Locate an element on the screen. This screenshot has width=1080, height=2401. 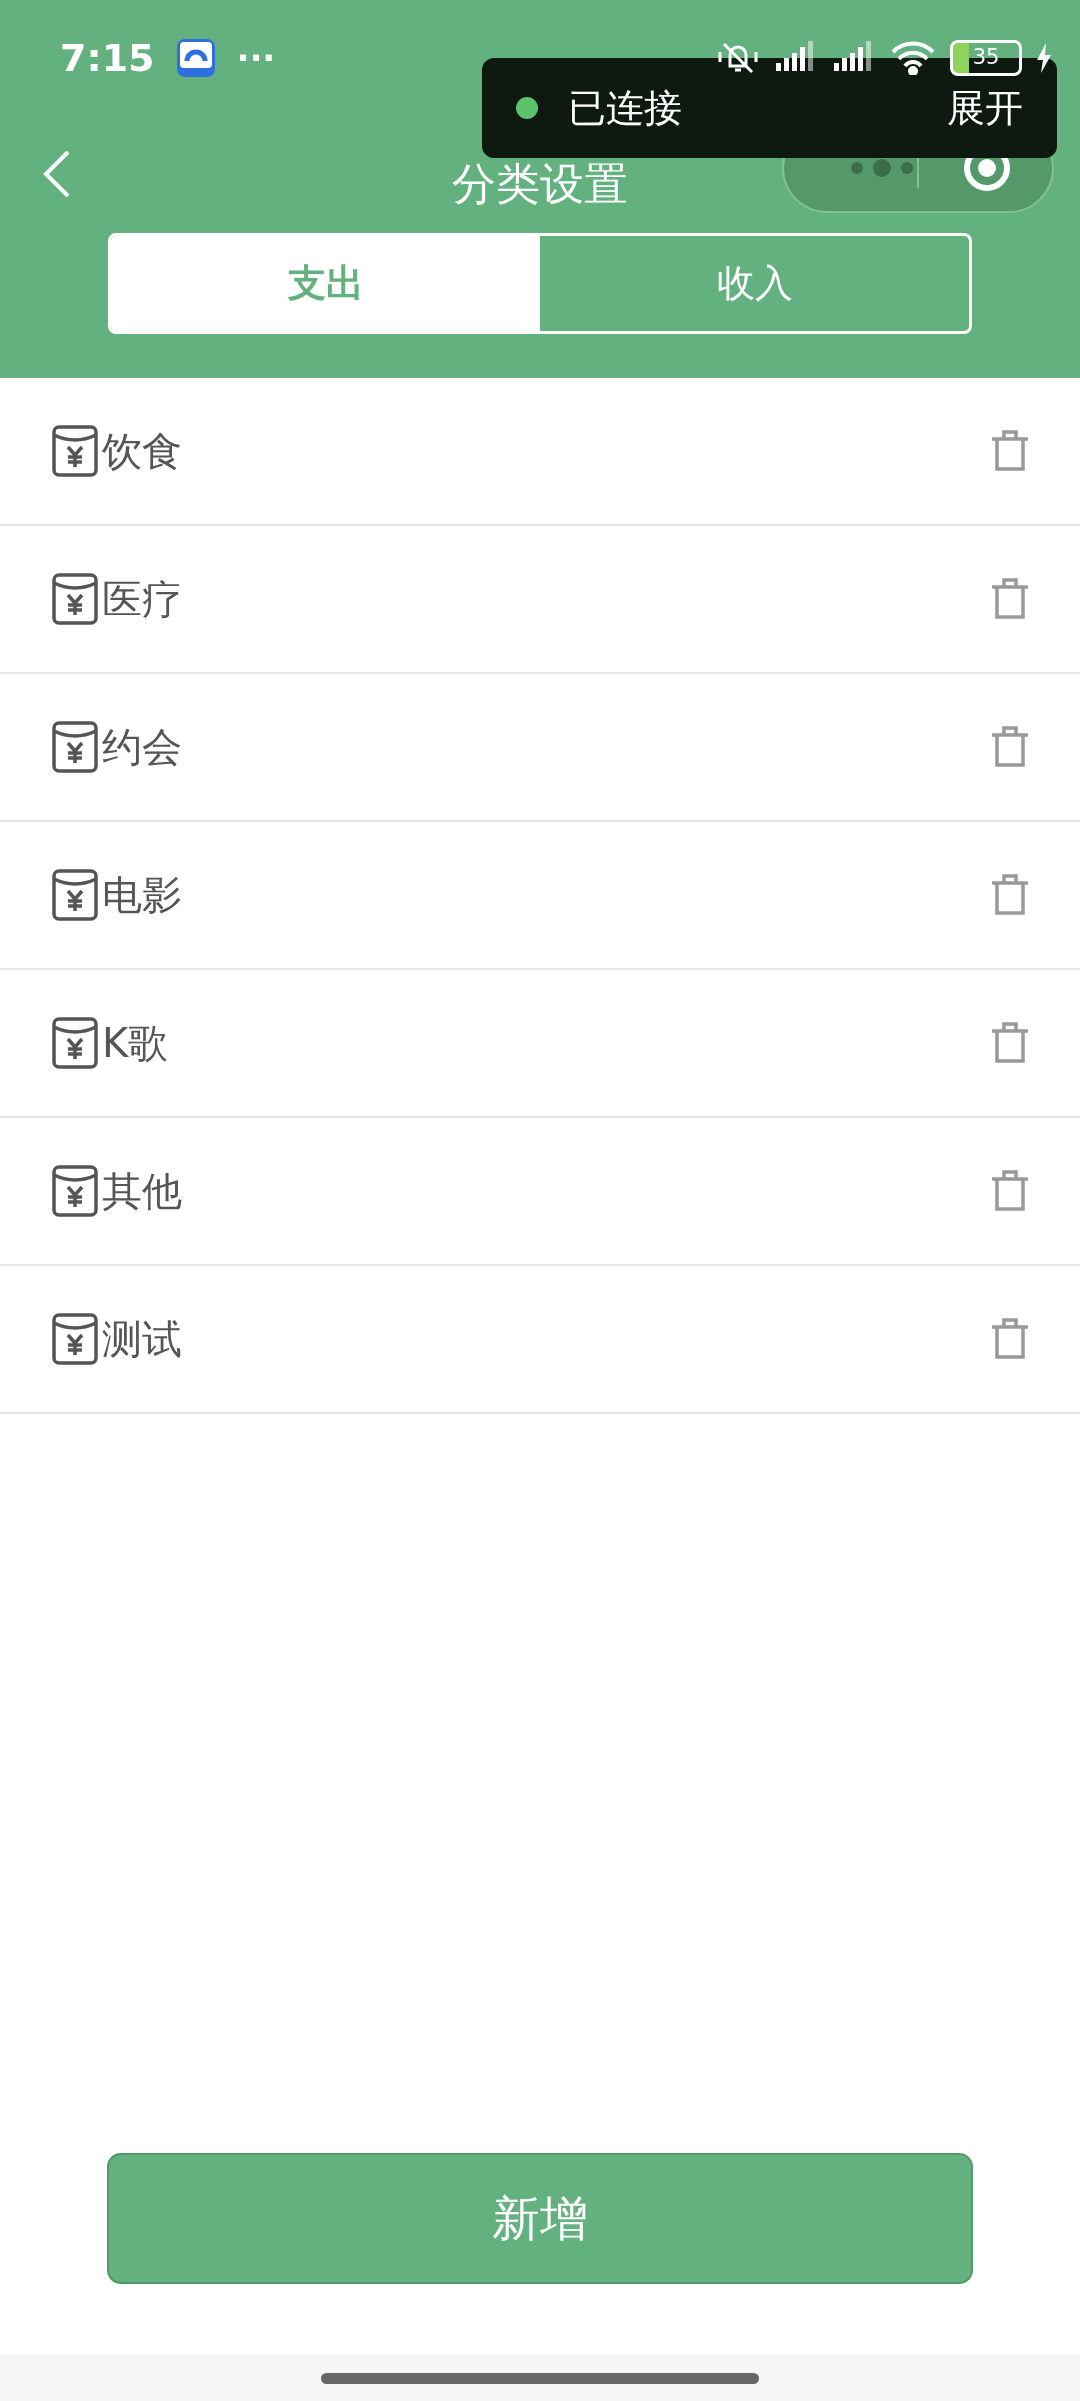
expand-link: 展开 is located at coordinates (985, 108).